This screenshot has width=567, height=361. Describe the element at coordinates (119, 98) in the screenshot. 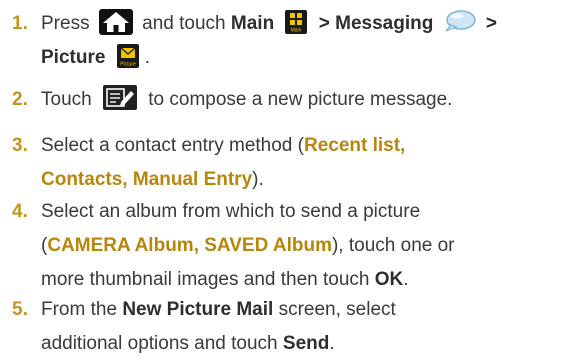

I see `compose-icon` at that location.